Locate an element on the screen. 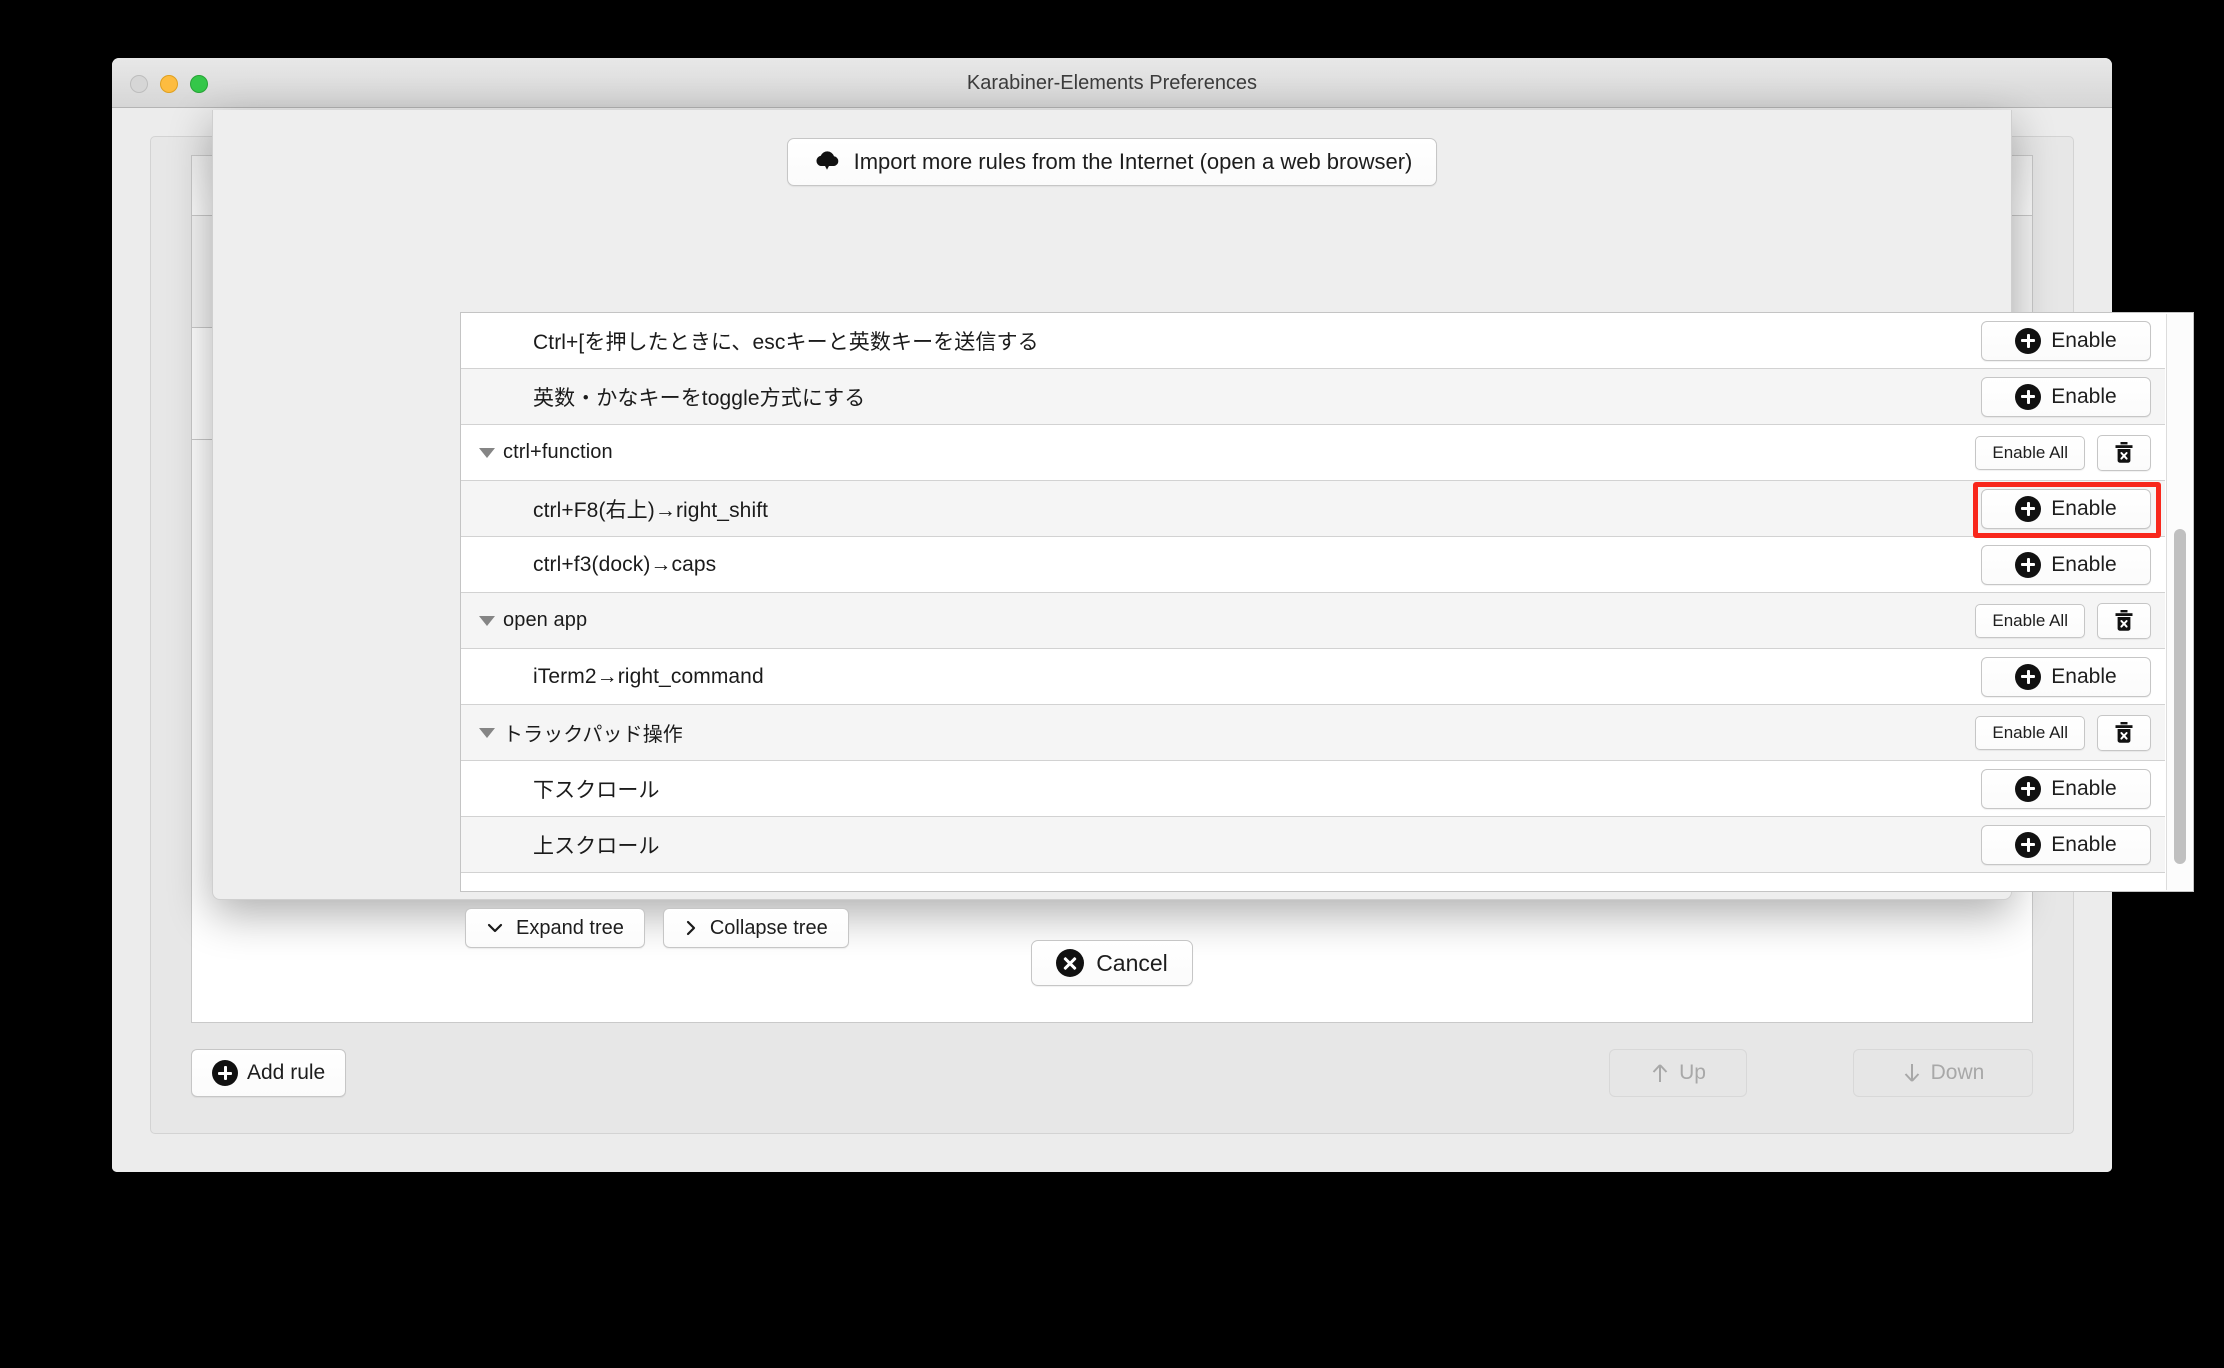 This screenshot has height=1368, width=2224. table-row: ctrl+f3(dock)→caps Enable is located at coordinates (1313, 565).